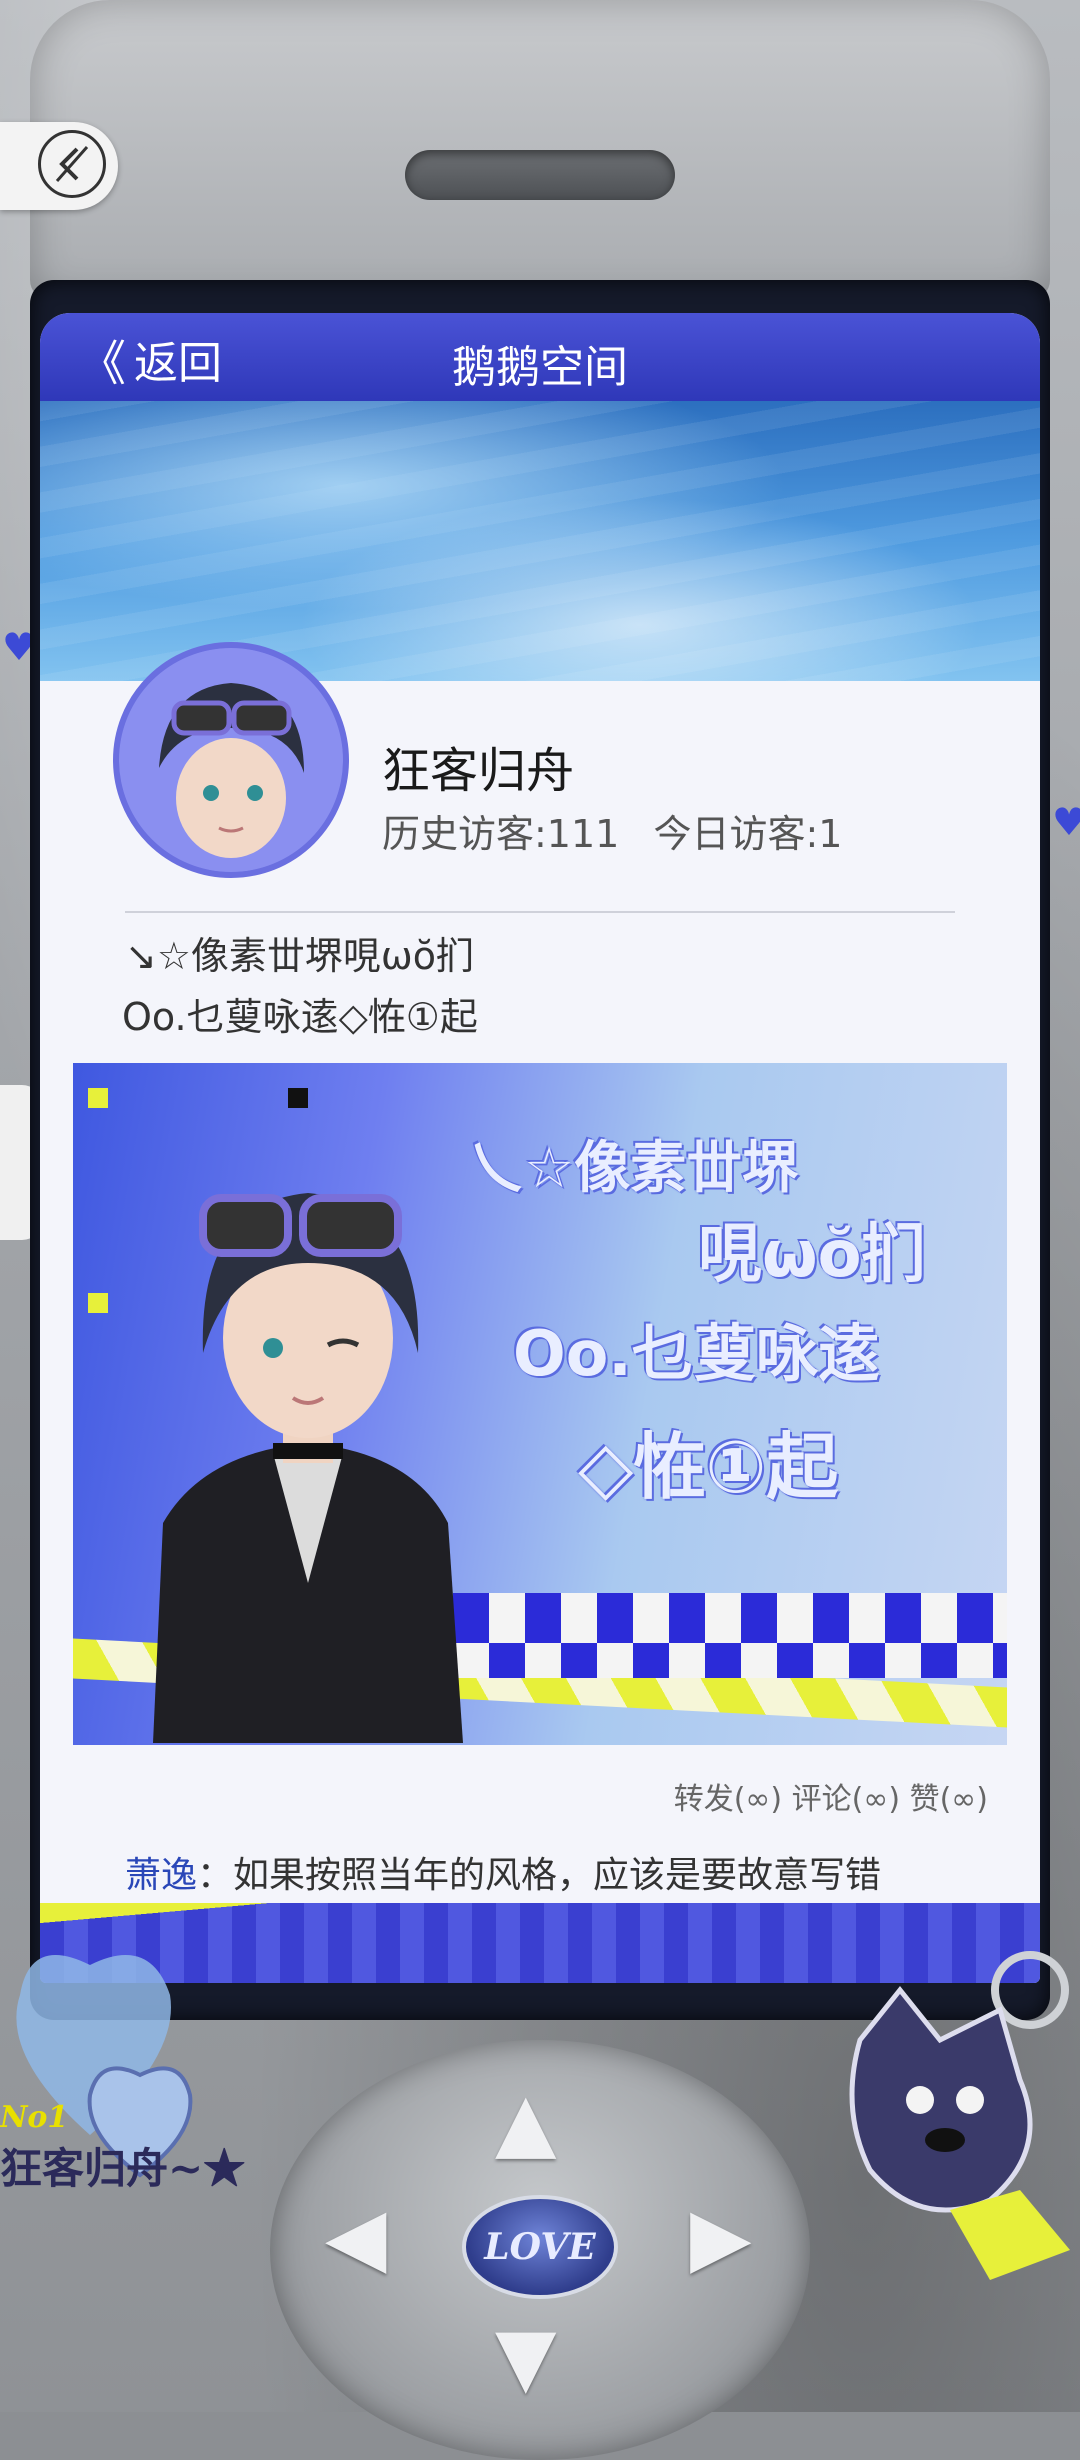 This screenshot has width=1080, height=2460. What do you see at coordinates (812, 1255) in the screenshot?
I see `image-text-line-2: 哯ωŏ扪` at bounding box center [812, 1255].